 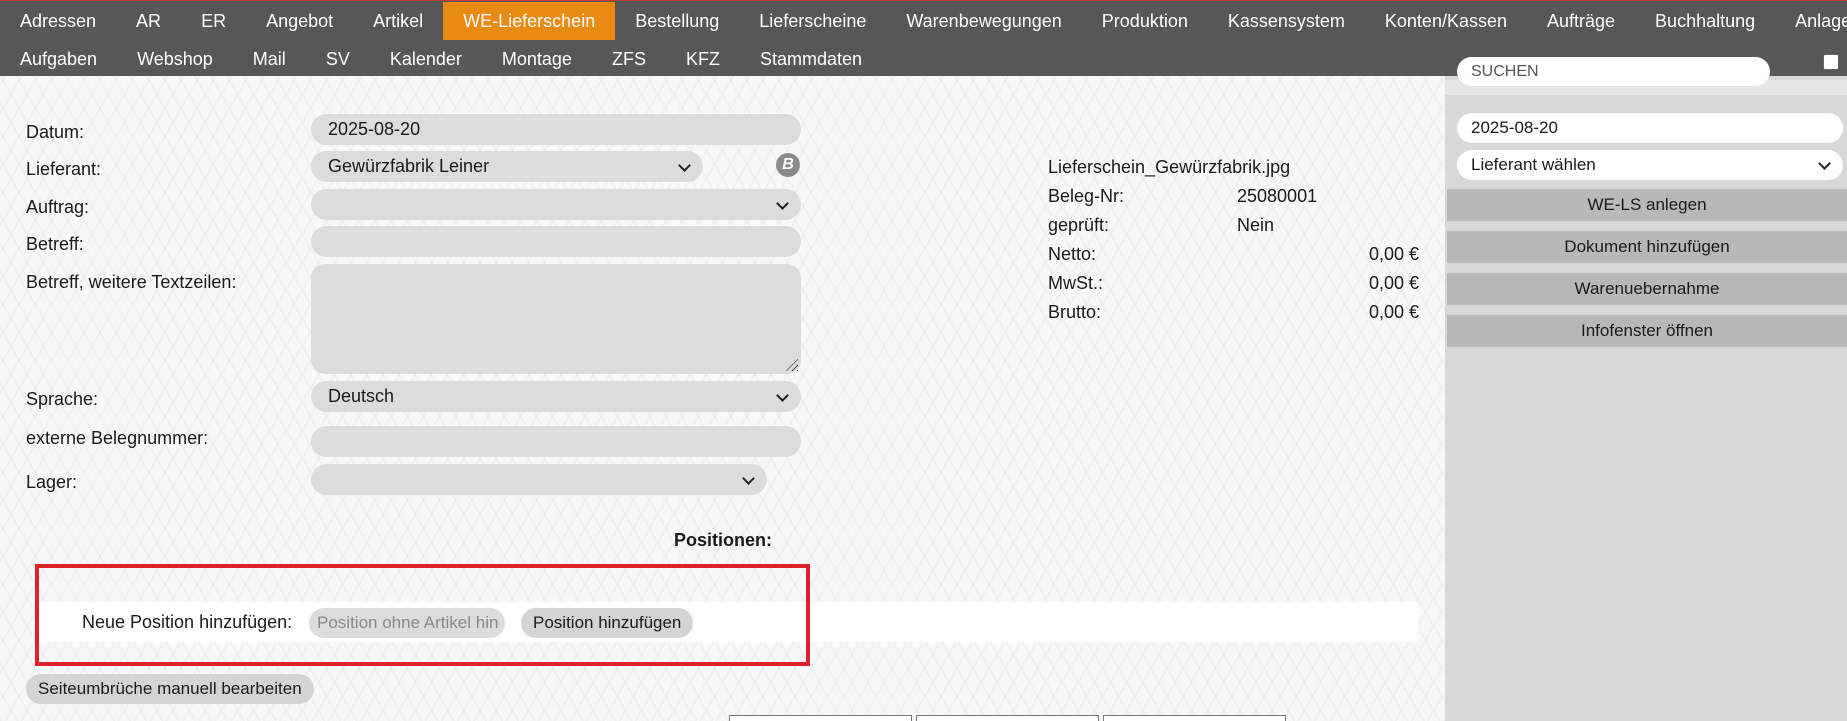 I want to click on beleg-nr-label: Beleg-Nr:, so click(x=1086, y=196).